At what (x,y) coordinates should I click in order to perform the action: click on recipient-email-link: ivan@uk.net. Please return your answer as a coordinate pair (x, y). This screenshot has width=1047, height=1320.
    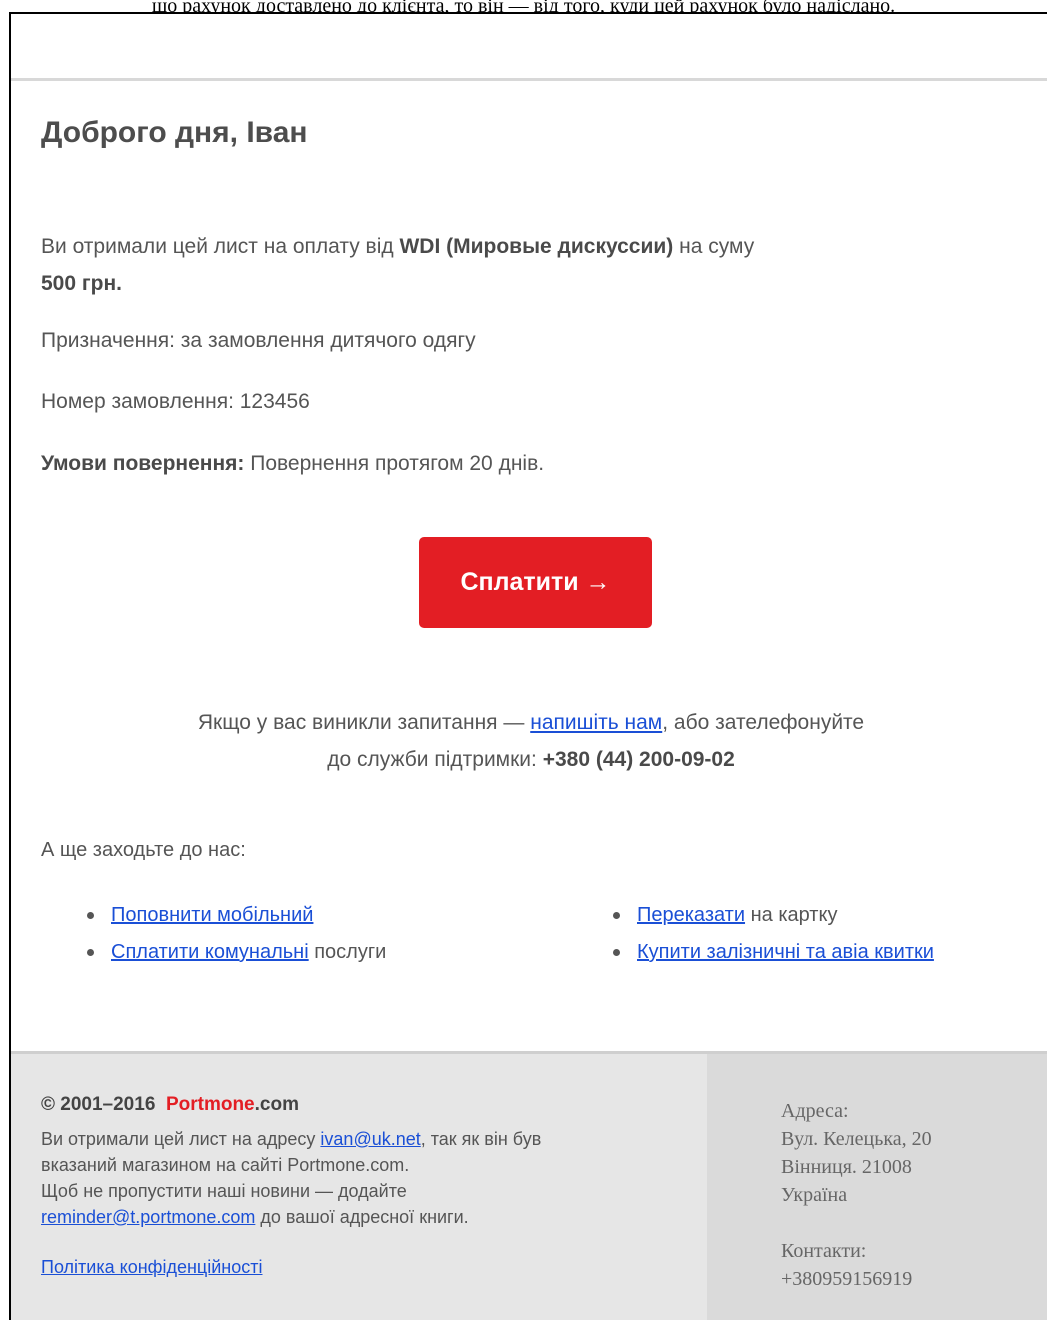
    Looking at the image, I should click on (370, 1139).